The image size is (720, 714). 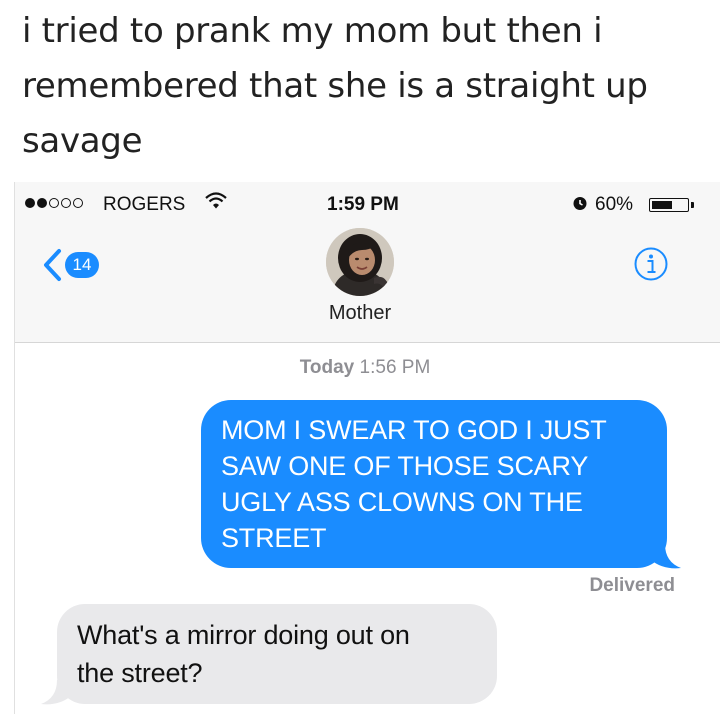 I want to click on signal-dots-icon, so click(x=54, y=203).